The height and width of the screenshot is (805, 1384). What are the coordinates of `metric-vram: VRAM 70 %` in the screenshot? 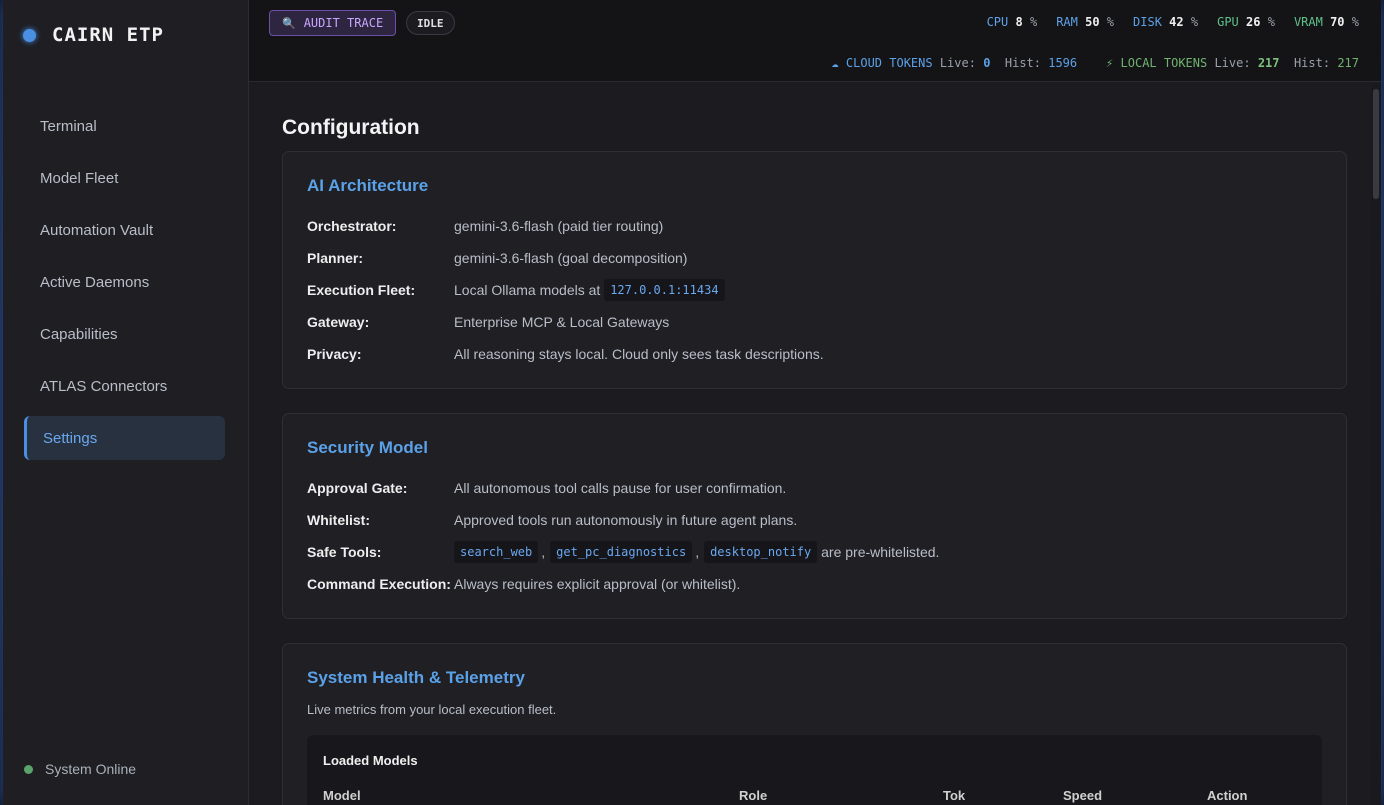 It's located at (1326, 22).